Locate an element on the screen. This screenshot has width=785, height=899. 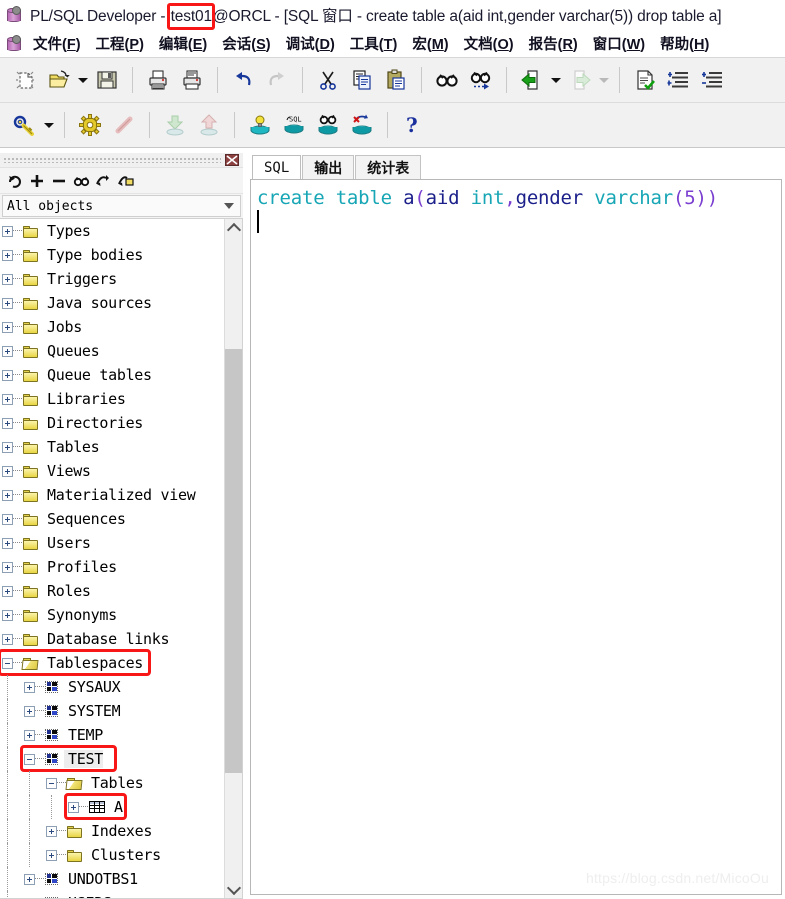
indent-increase-icon is located at coordinates (679, 80).